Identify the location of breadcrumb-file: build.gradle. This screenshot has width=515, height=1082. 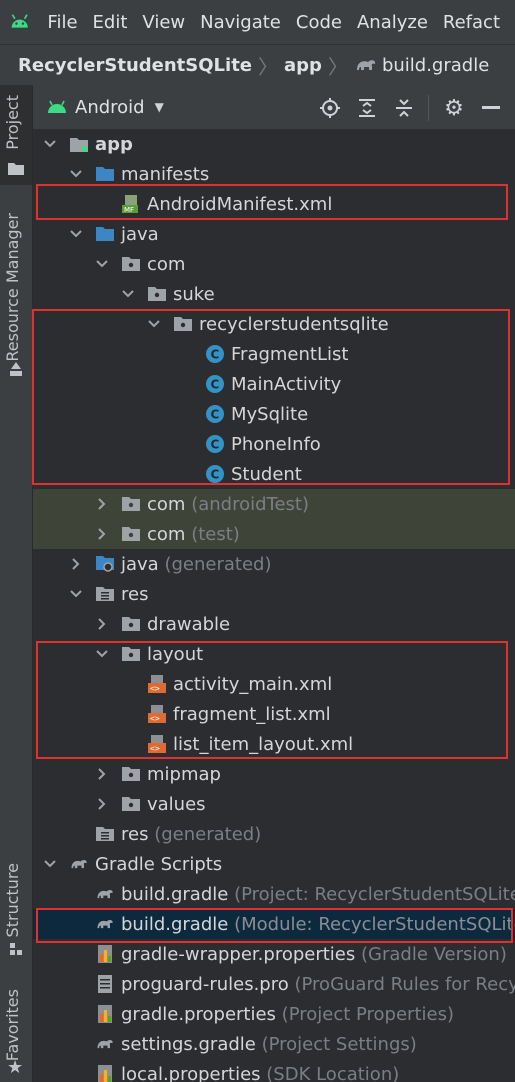
(435, 65).